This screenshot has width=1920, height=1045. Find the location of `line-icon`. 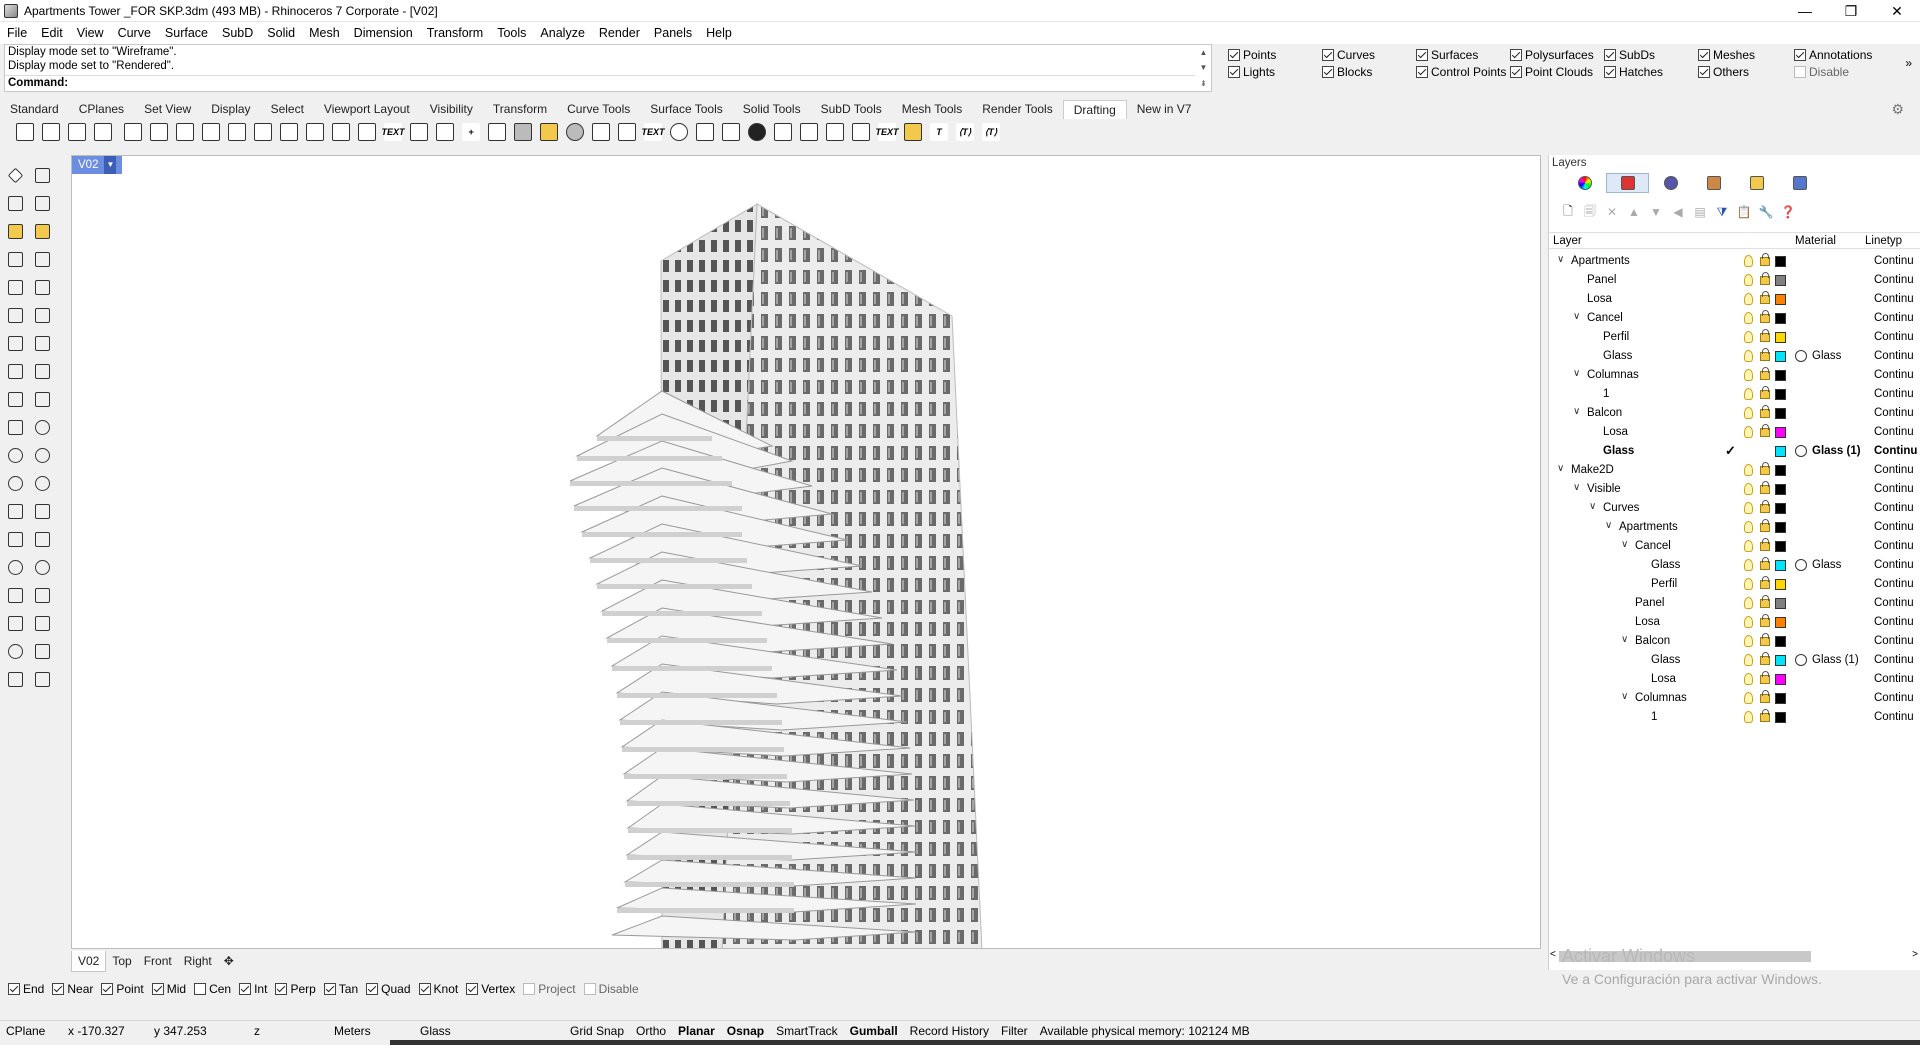

line-icon is located at coordinates (42, 371).